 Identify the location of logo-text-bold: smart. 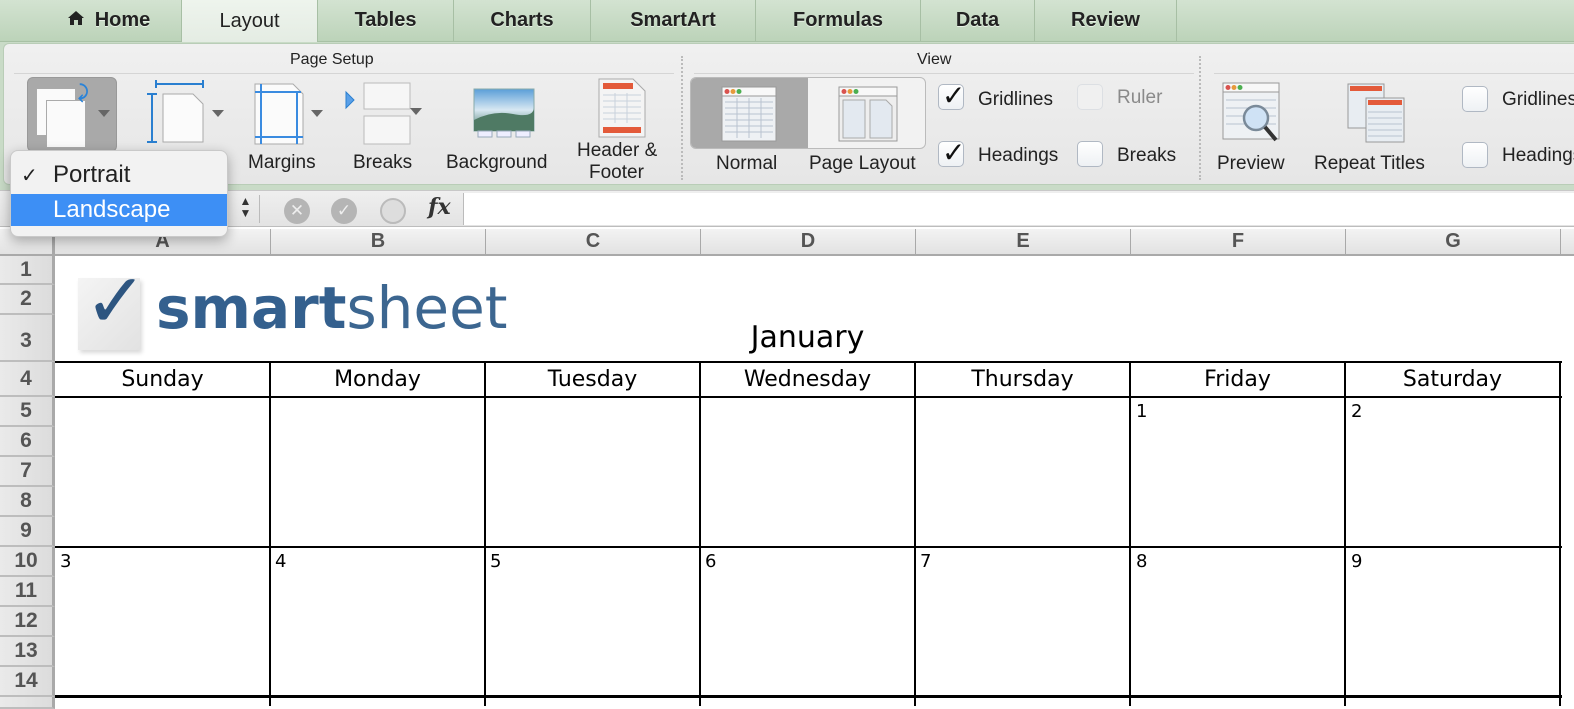
(251, 308).